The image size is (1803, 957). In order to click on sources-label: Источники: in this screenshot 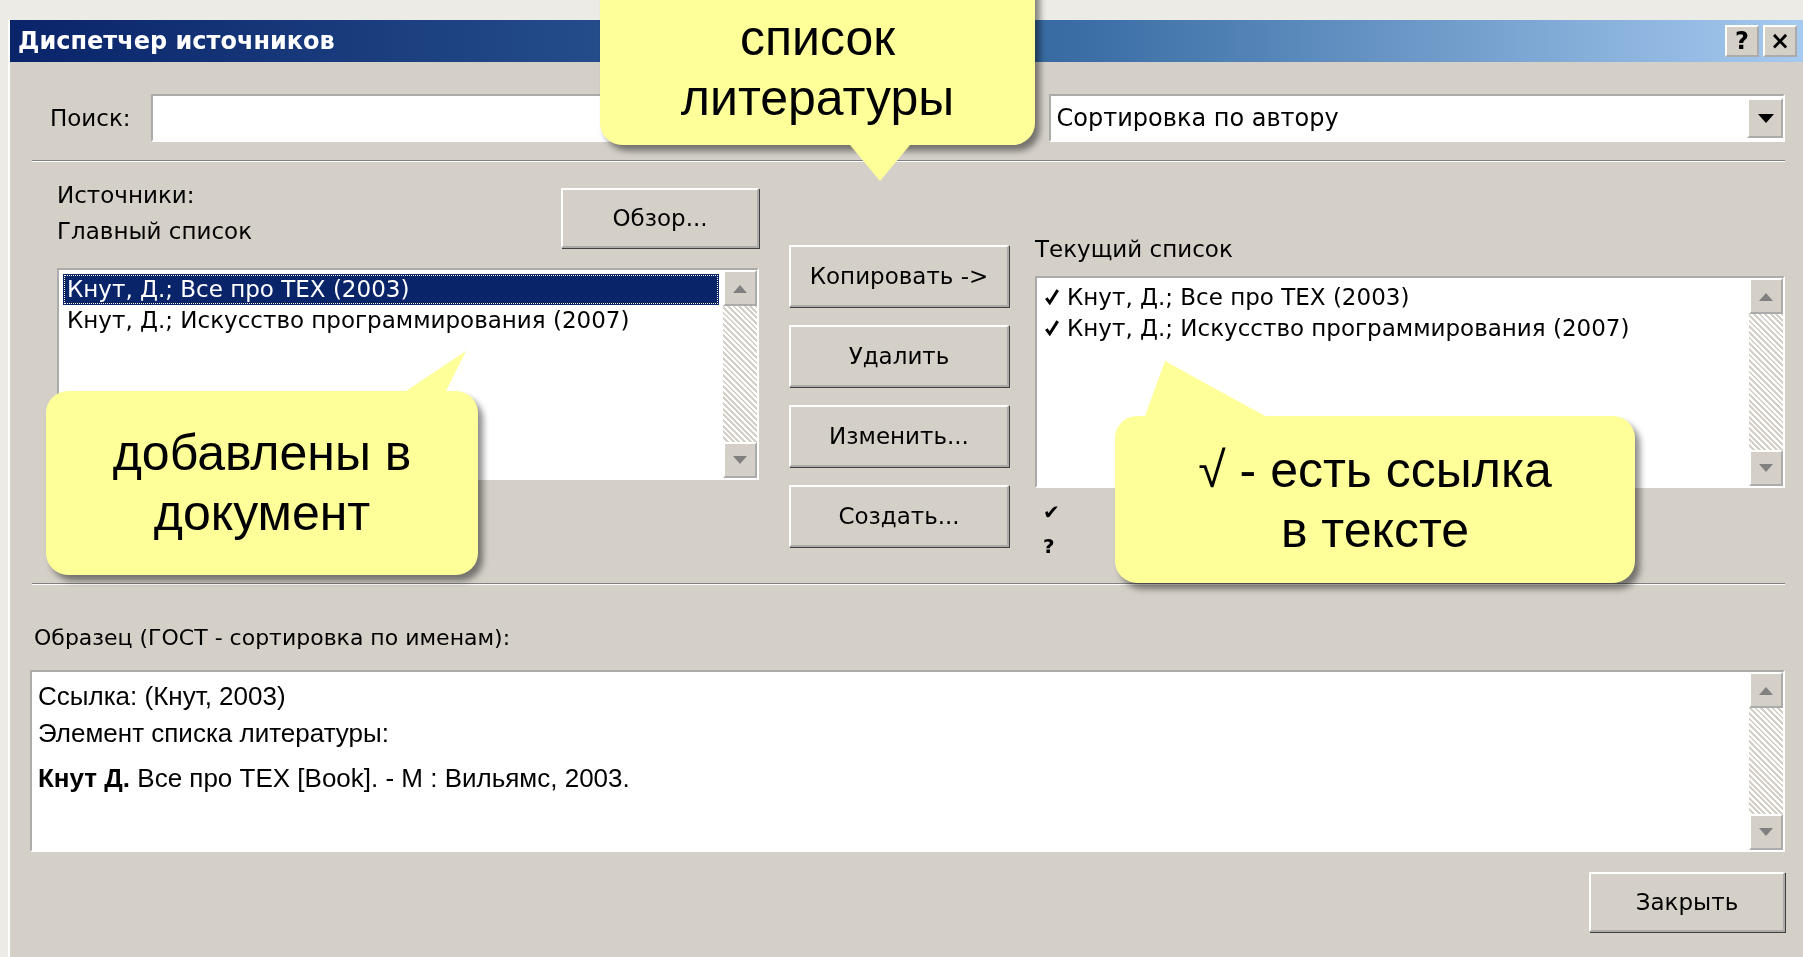, I will do `click(126, 195)`.